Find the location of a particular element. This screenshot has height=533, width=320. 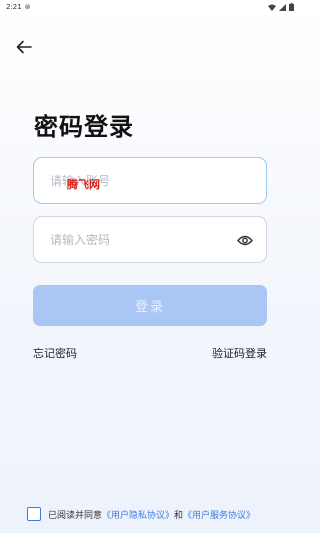

eye-icon is located at coordinates (245, 240).